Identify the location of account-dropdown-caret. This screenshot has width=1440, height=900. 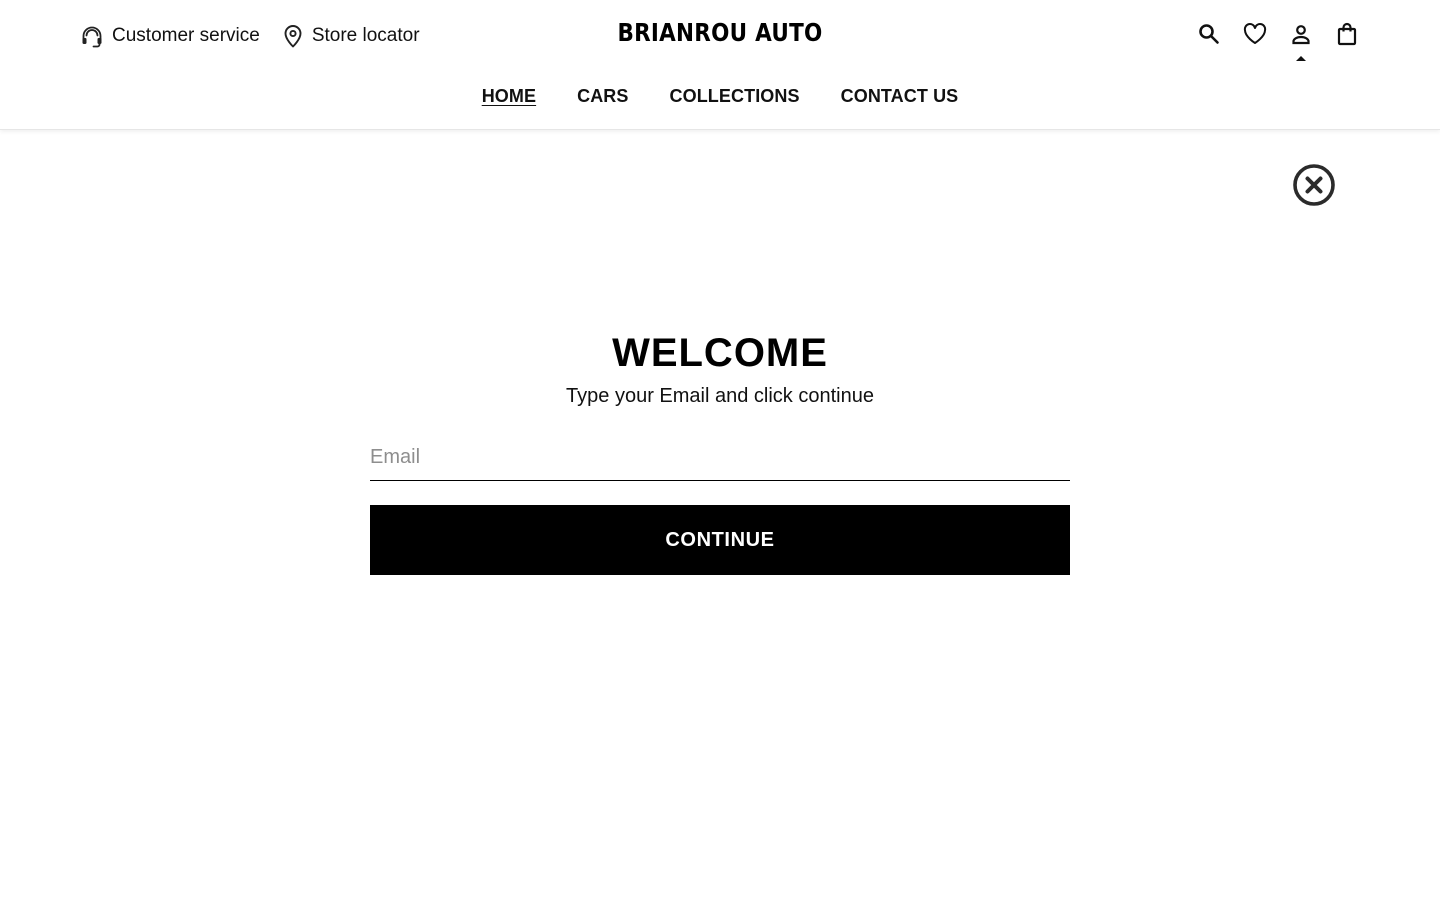
(1301, 58).